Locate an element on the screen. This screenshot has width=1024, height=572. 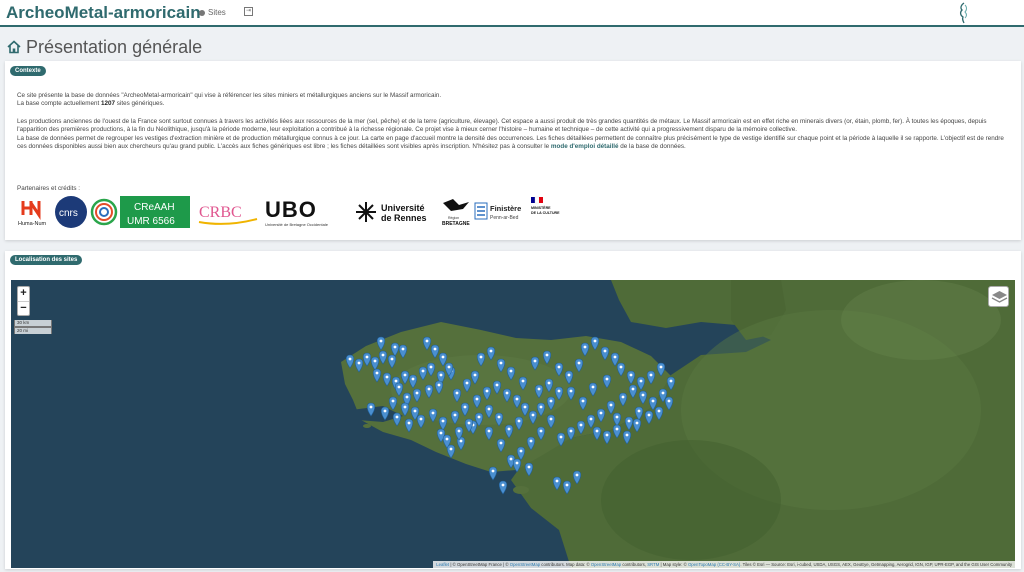
brand-link: ArcheoMetal-armoricain is located at coordinates (103, 13).